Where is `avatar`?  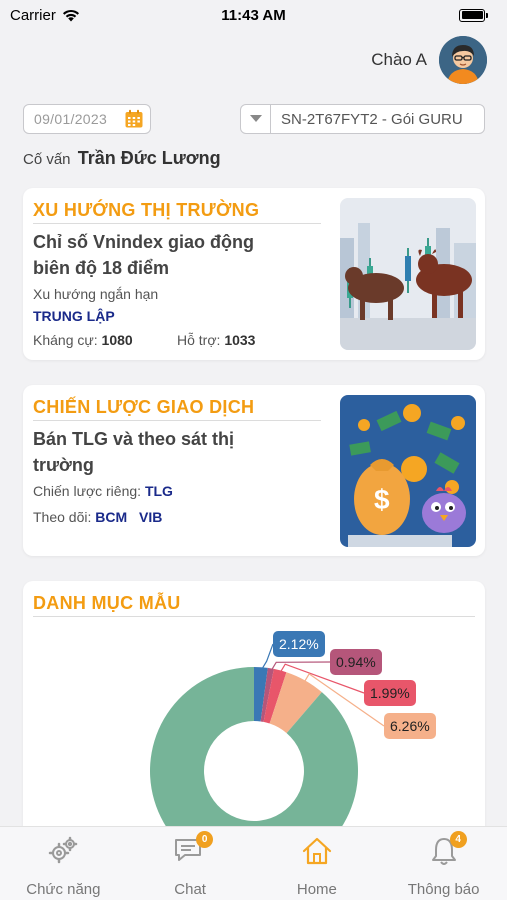
avatar is located at coordinates (463, 60).